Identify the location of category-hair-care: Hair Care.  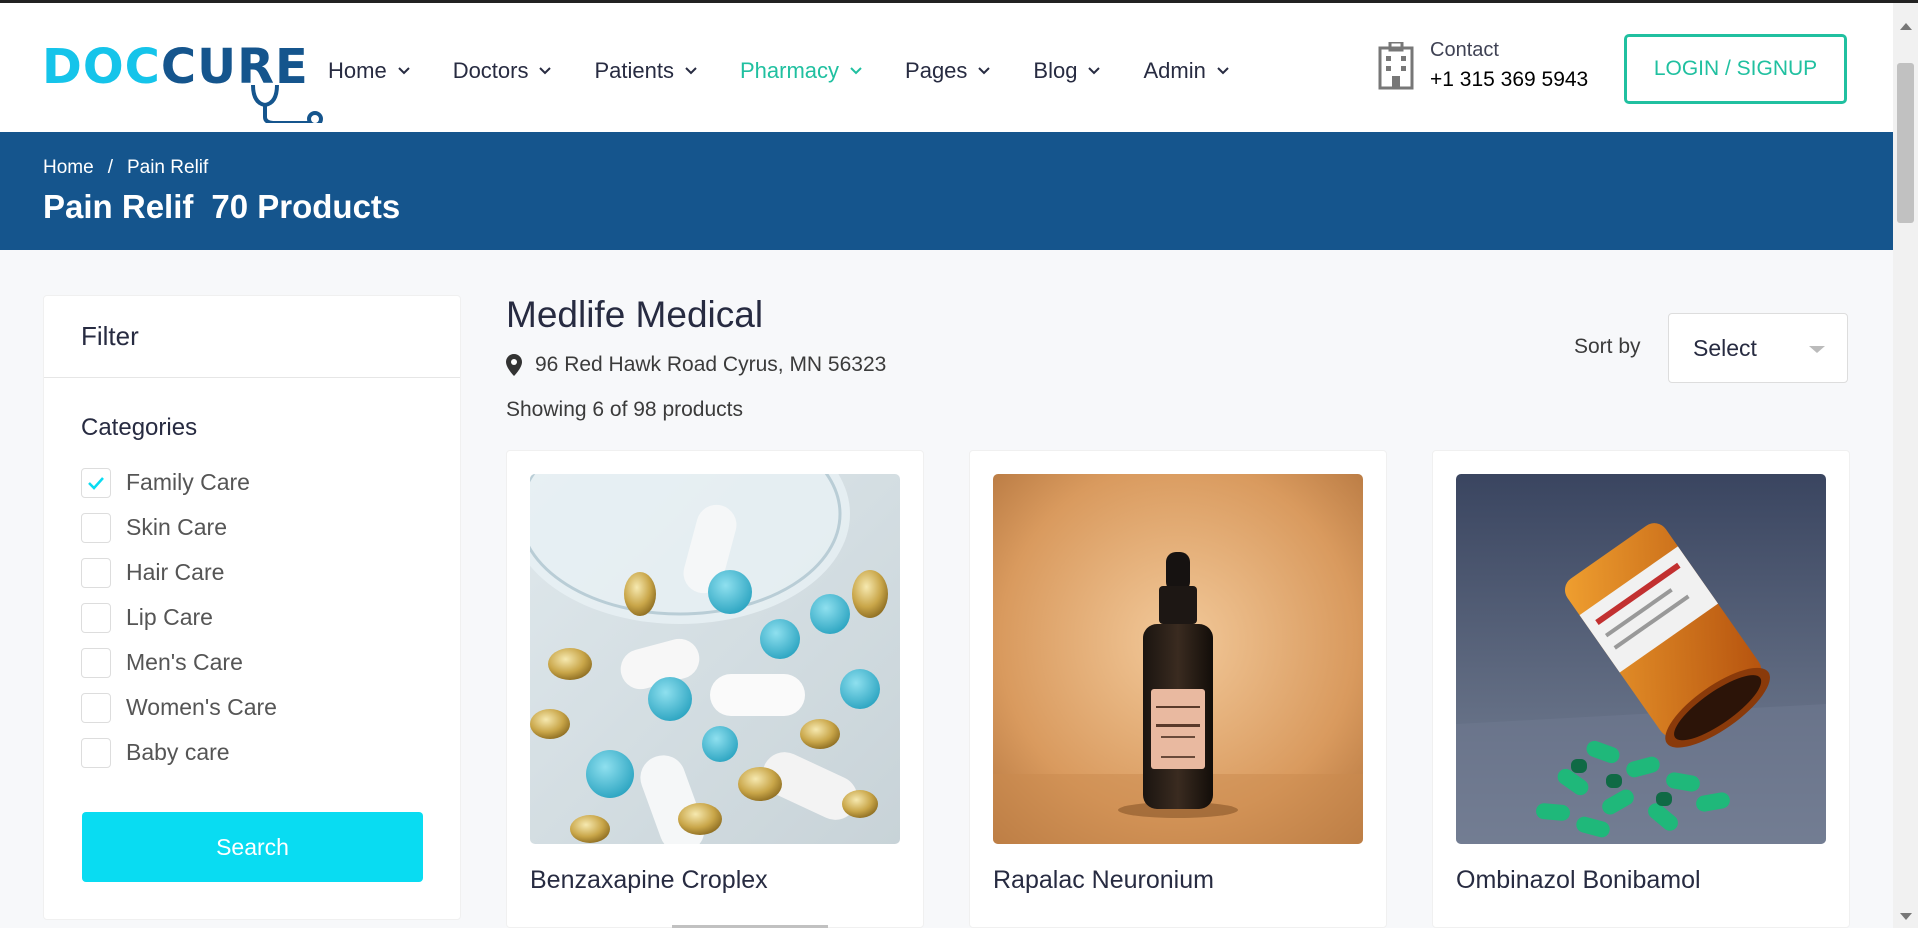
(270, 572).